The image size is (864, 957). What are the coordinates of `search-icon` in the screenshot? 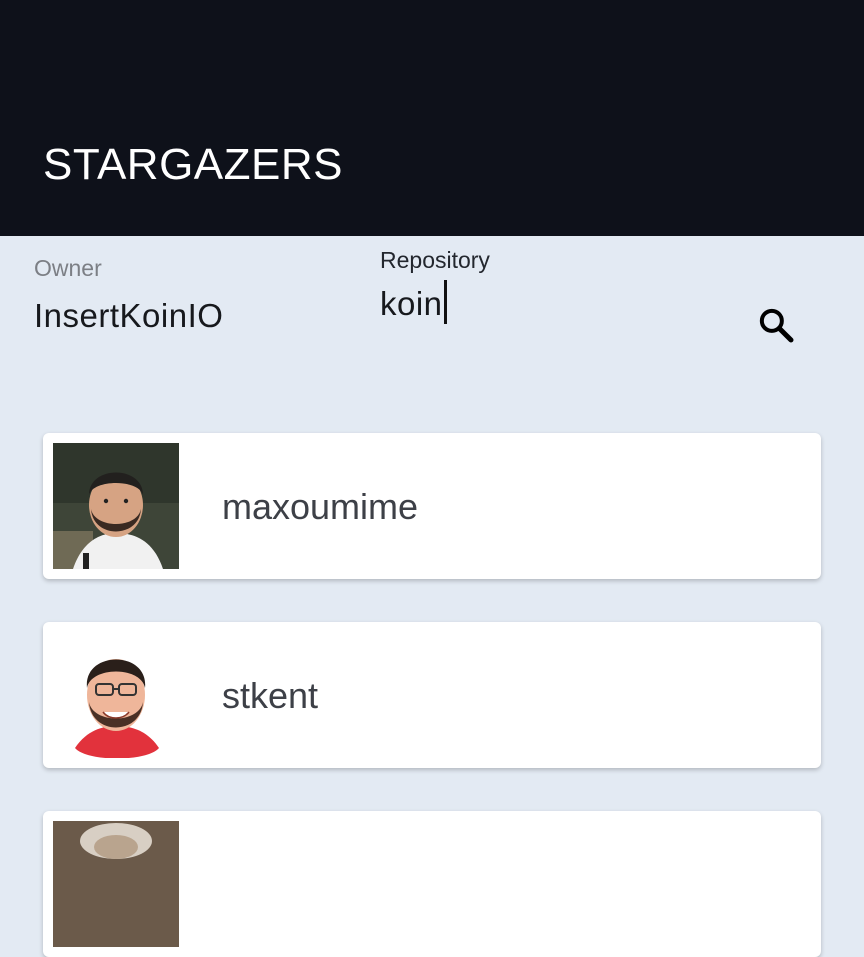 It's located at (776, 325).